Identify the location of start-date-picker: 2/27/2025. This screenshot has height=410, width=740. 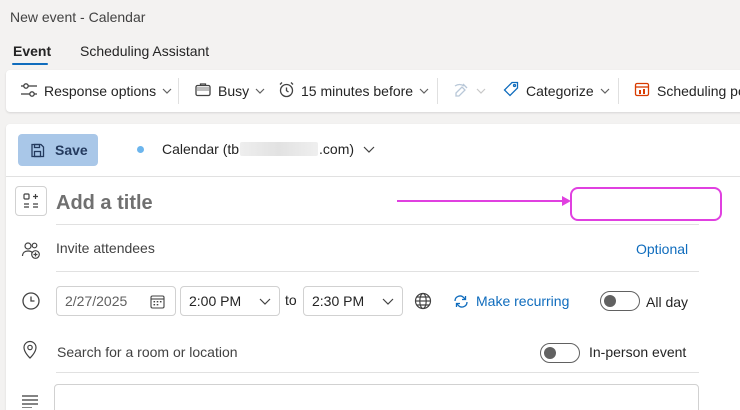
(116, 301).